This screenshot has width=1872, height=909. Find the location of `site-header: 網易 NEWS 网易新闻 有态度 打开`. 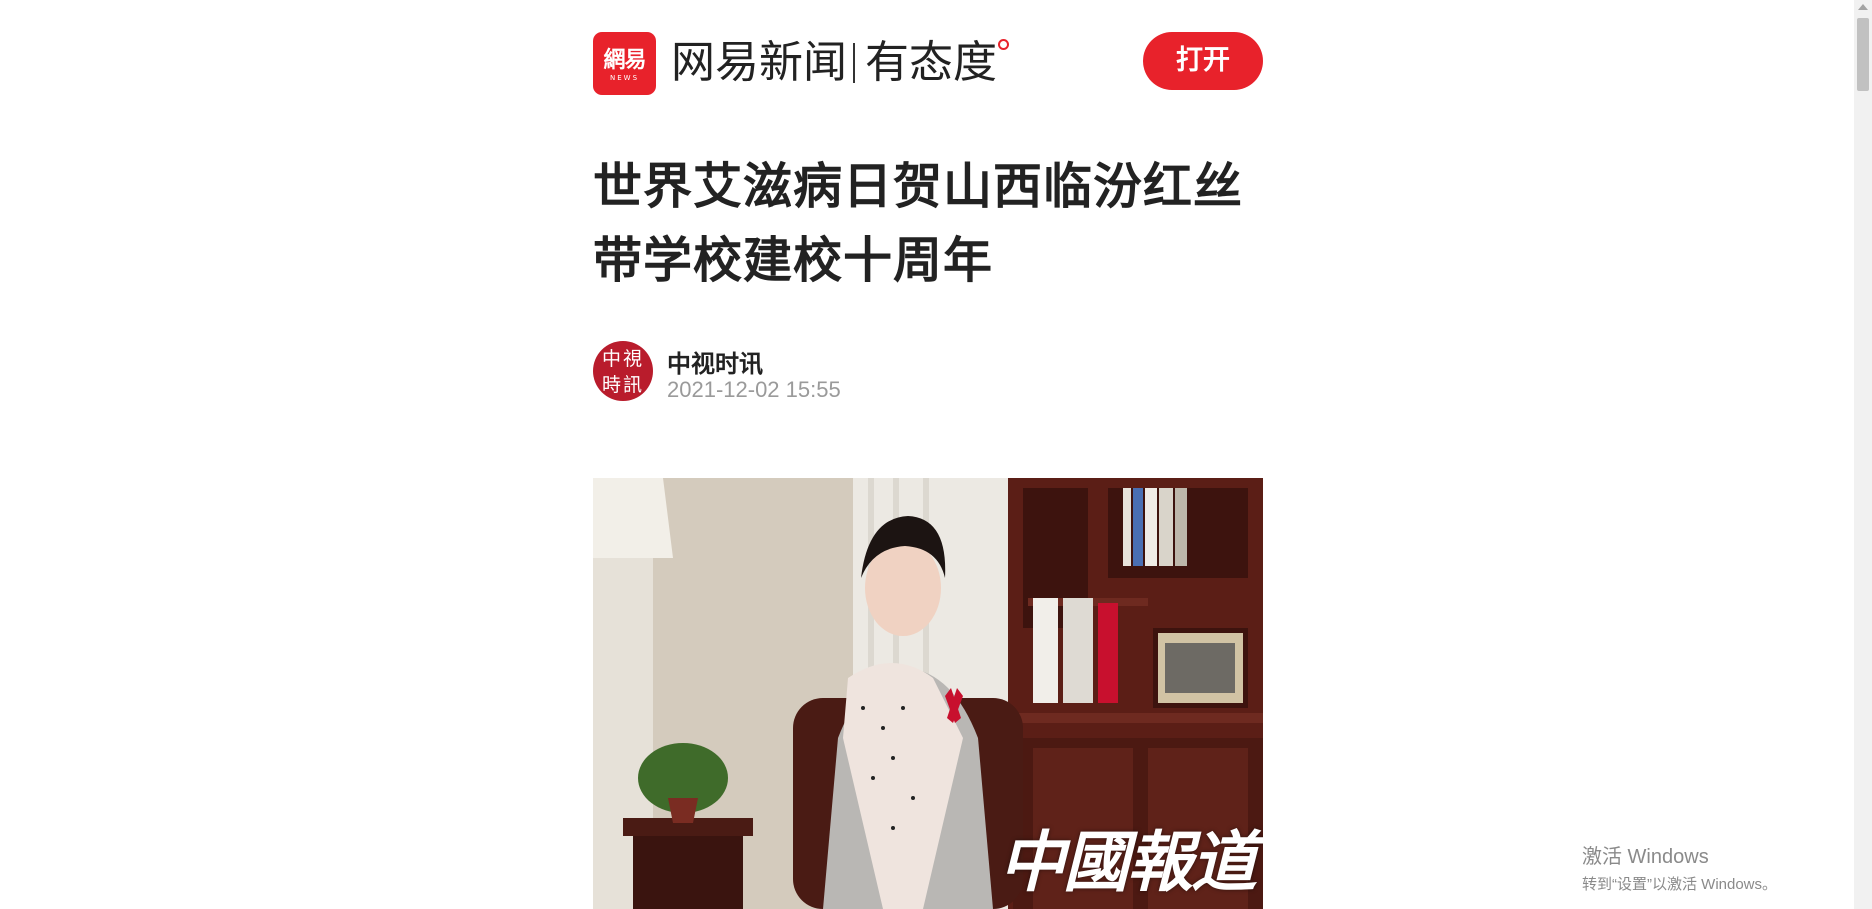

site-header: 網易 NEWS 网易新闻 有态度 打开 is located at coordinates (928, 63).